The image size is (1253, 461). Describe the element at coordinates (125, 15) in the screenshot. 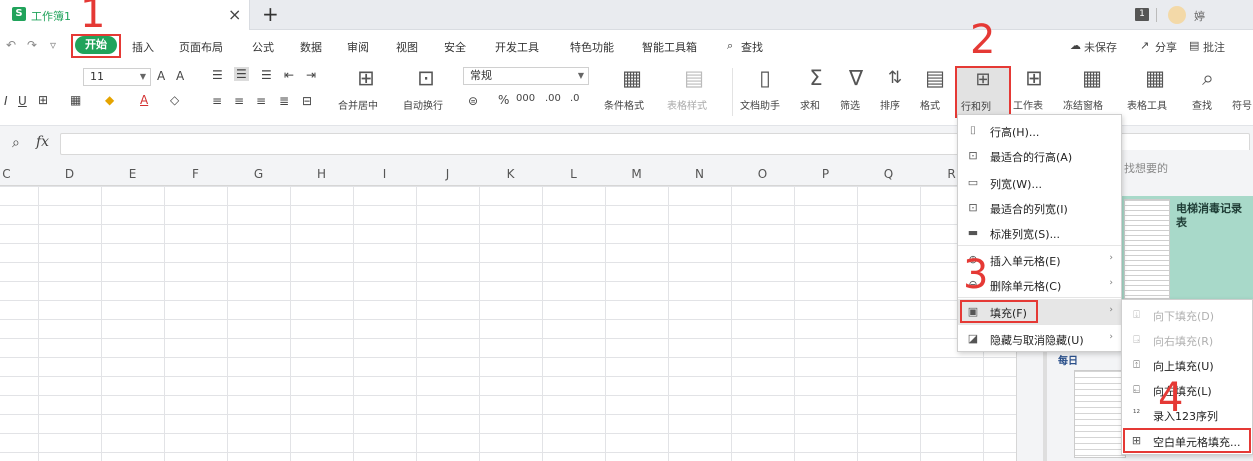

I see `document-tab: S 工作簿1 ×` at that location.